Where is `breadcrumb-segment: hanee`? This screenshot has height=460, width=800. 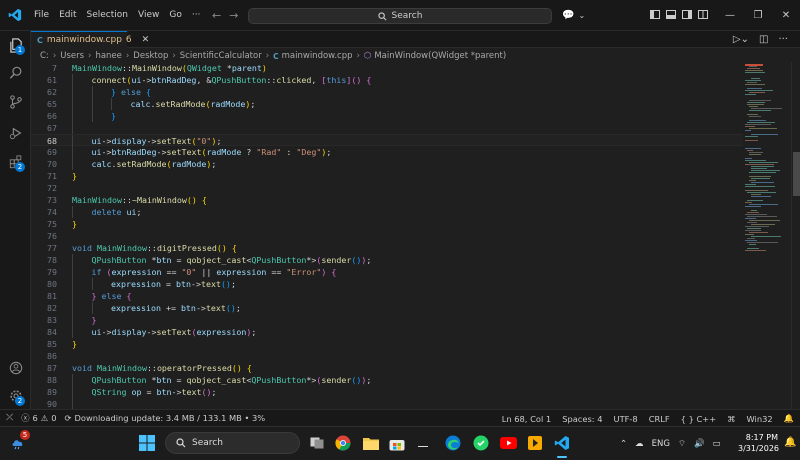
breadcrumb-segment: hanee is located at coordinates (108, 56).